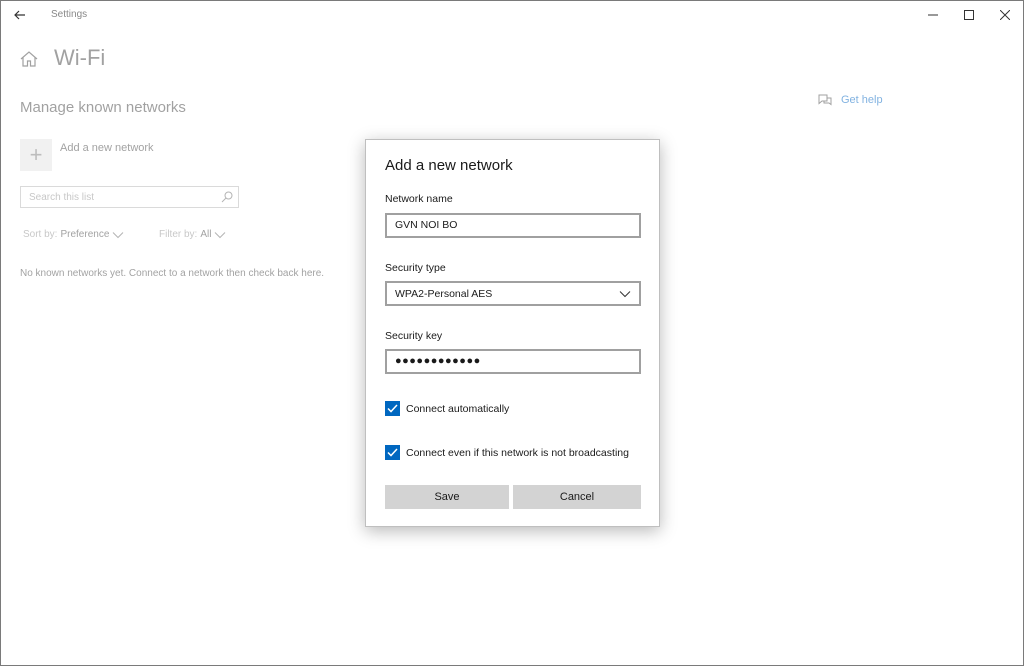 The width and height of the screenshot is (1024, 666). I want to click on cancel-button: Cancel, so click(577, 497).